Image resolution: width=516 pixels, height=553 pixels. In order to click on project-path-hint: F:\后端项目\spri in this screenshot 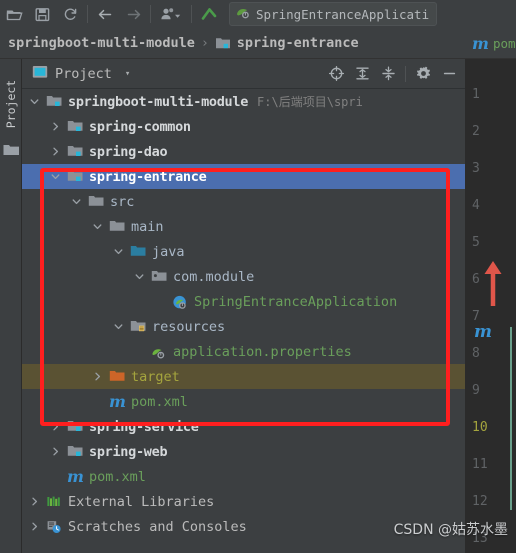, I will do `click(310, 102)`.